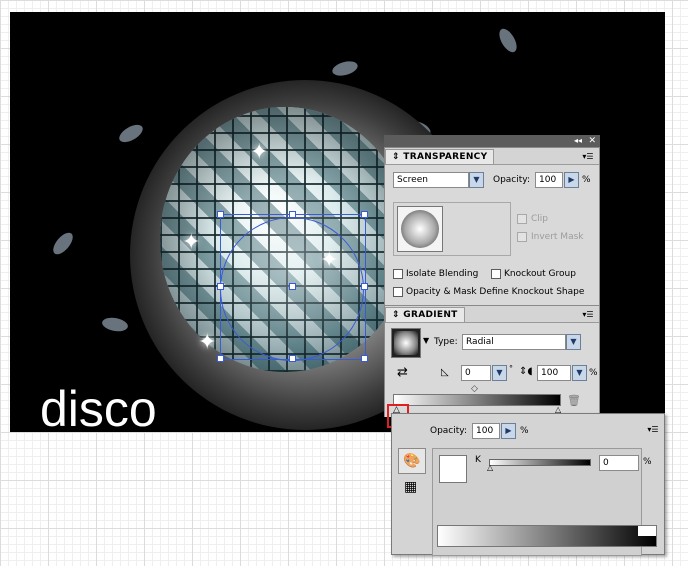  Describe the element at coordinates (442, 274) in the screenshot. I see `isolate-blending-label: Isolate Blending` at that location.